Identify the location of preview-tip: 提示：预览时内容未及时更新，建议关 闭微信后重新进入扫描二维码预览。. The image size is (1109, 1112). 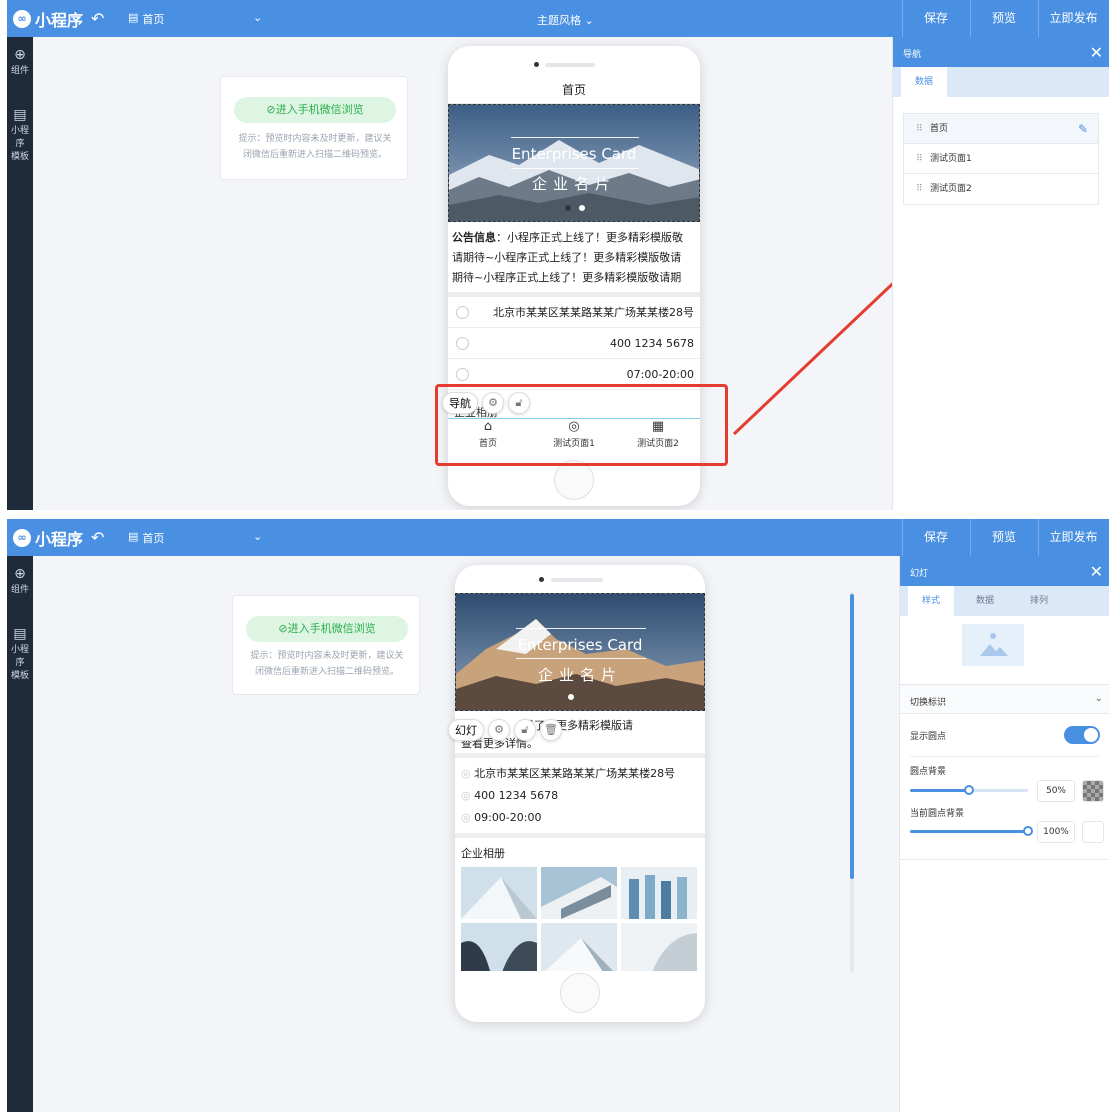
(327, 664).